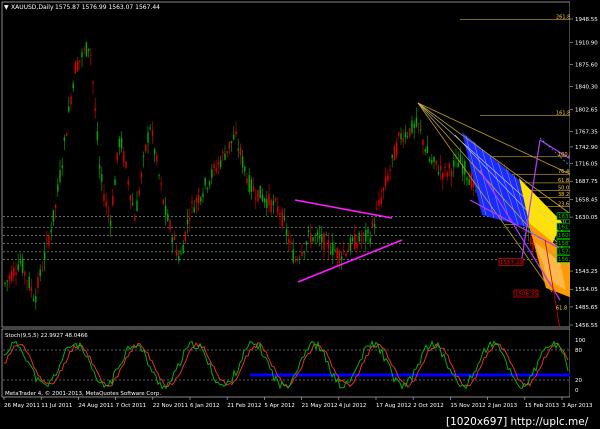 The image size is (600, 429). I want to click on fib-level-label: 50.0, so click(563, 188).